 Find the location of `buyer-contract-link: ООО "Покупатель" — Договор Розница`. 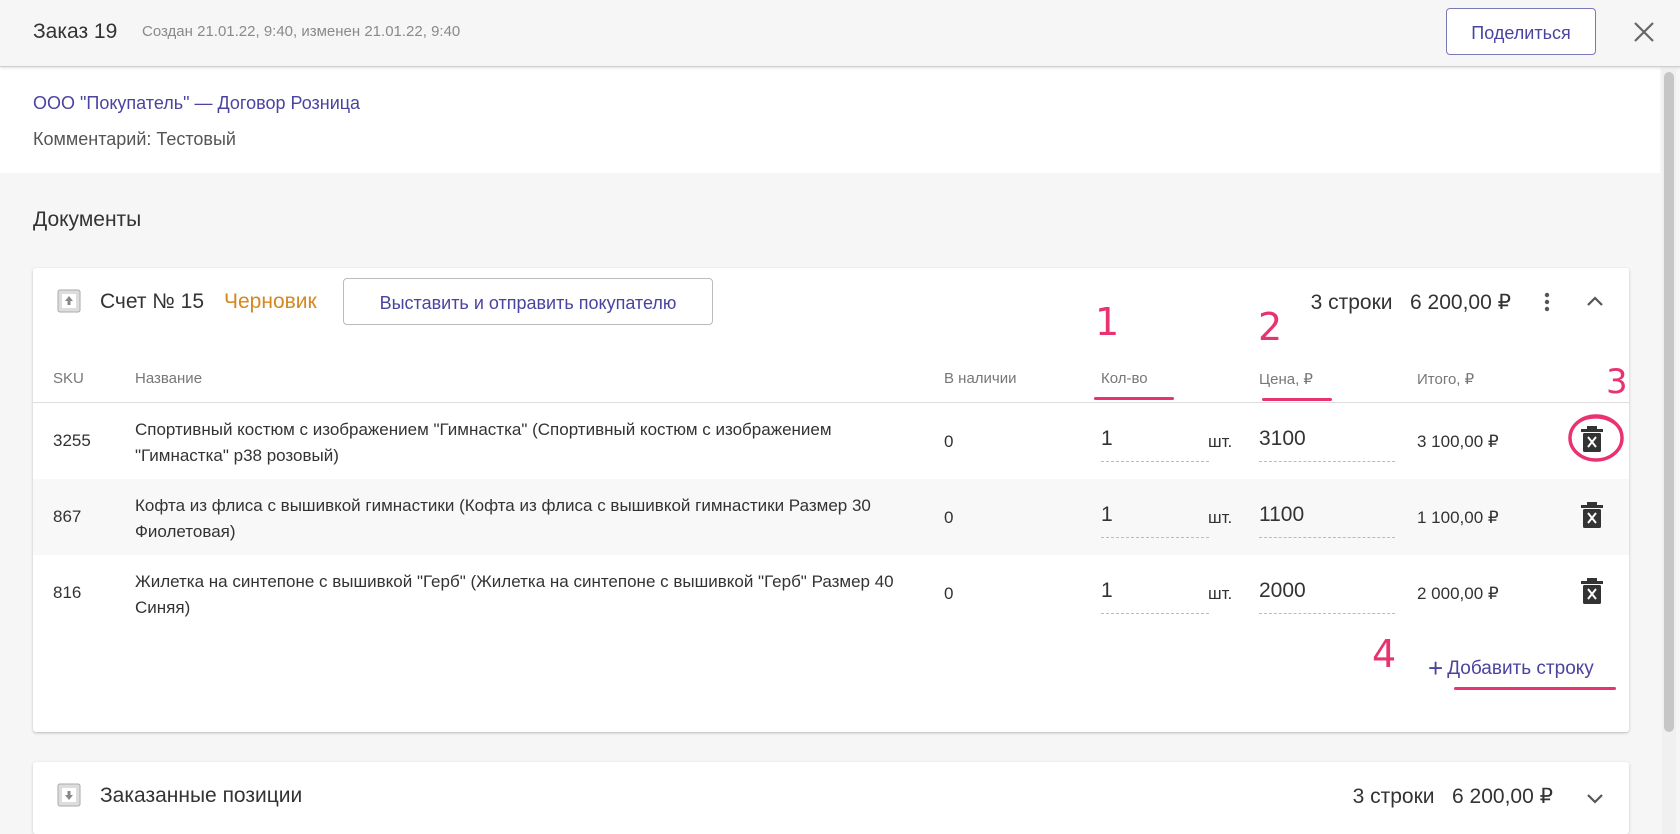

buyer-contract-link: ООО "Покупатель" — Договор Розница is located at coordinates (196, 103).